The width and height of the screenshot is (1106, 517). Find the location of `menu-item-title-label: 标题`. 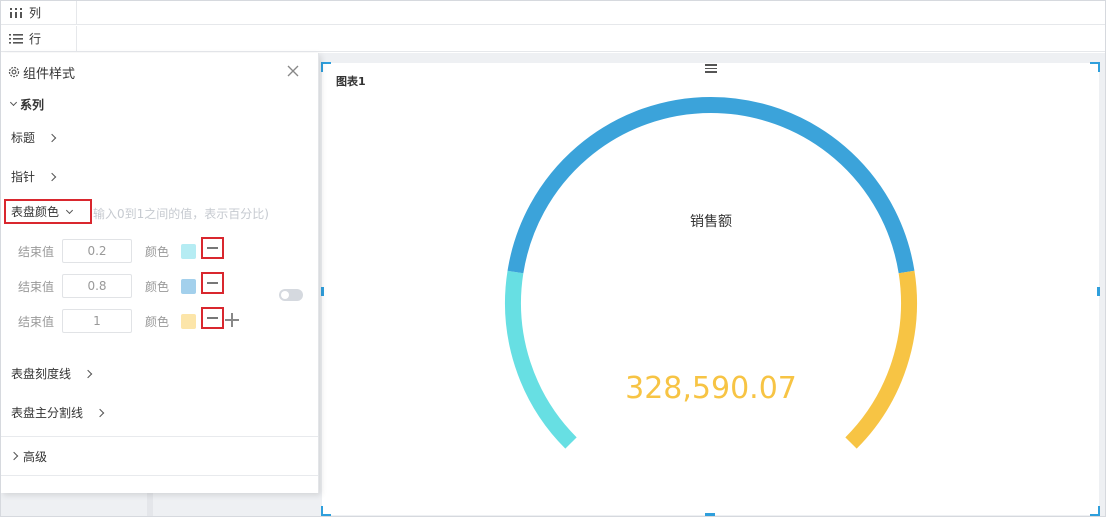

menu-item-title-label: 标题 is located at coordinates (23, 138).